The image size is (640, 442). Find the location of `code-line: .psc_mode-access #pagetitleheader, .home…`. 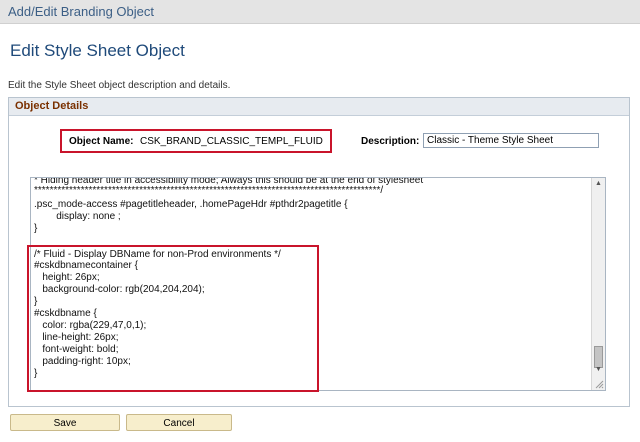

code-line: .psc_mode-access #pagetitleheader, .home… is located at coordinates (191, 204).